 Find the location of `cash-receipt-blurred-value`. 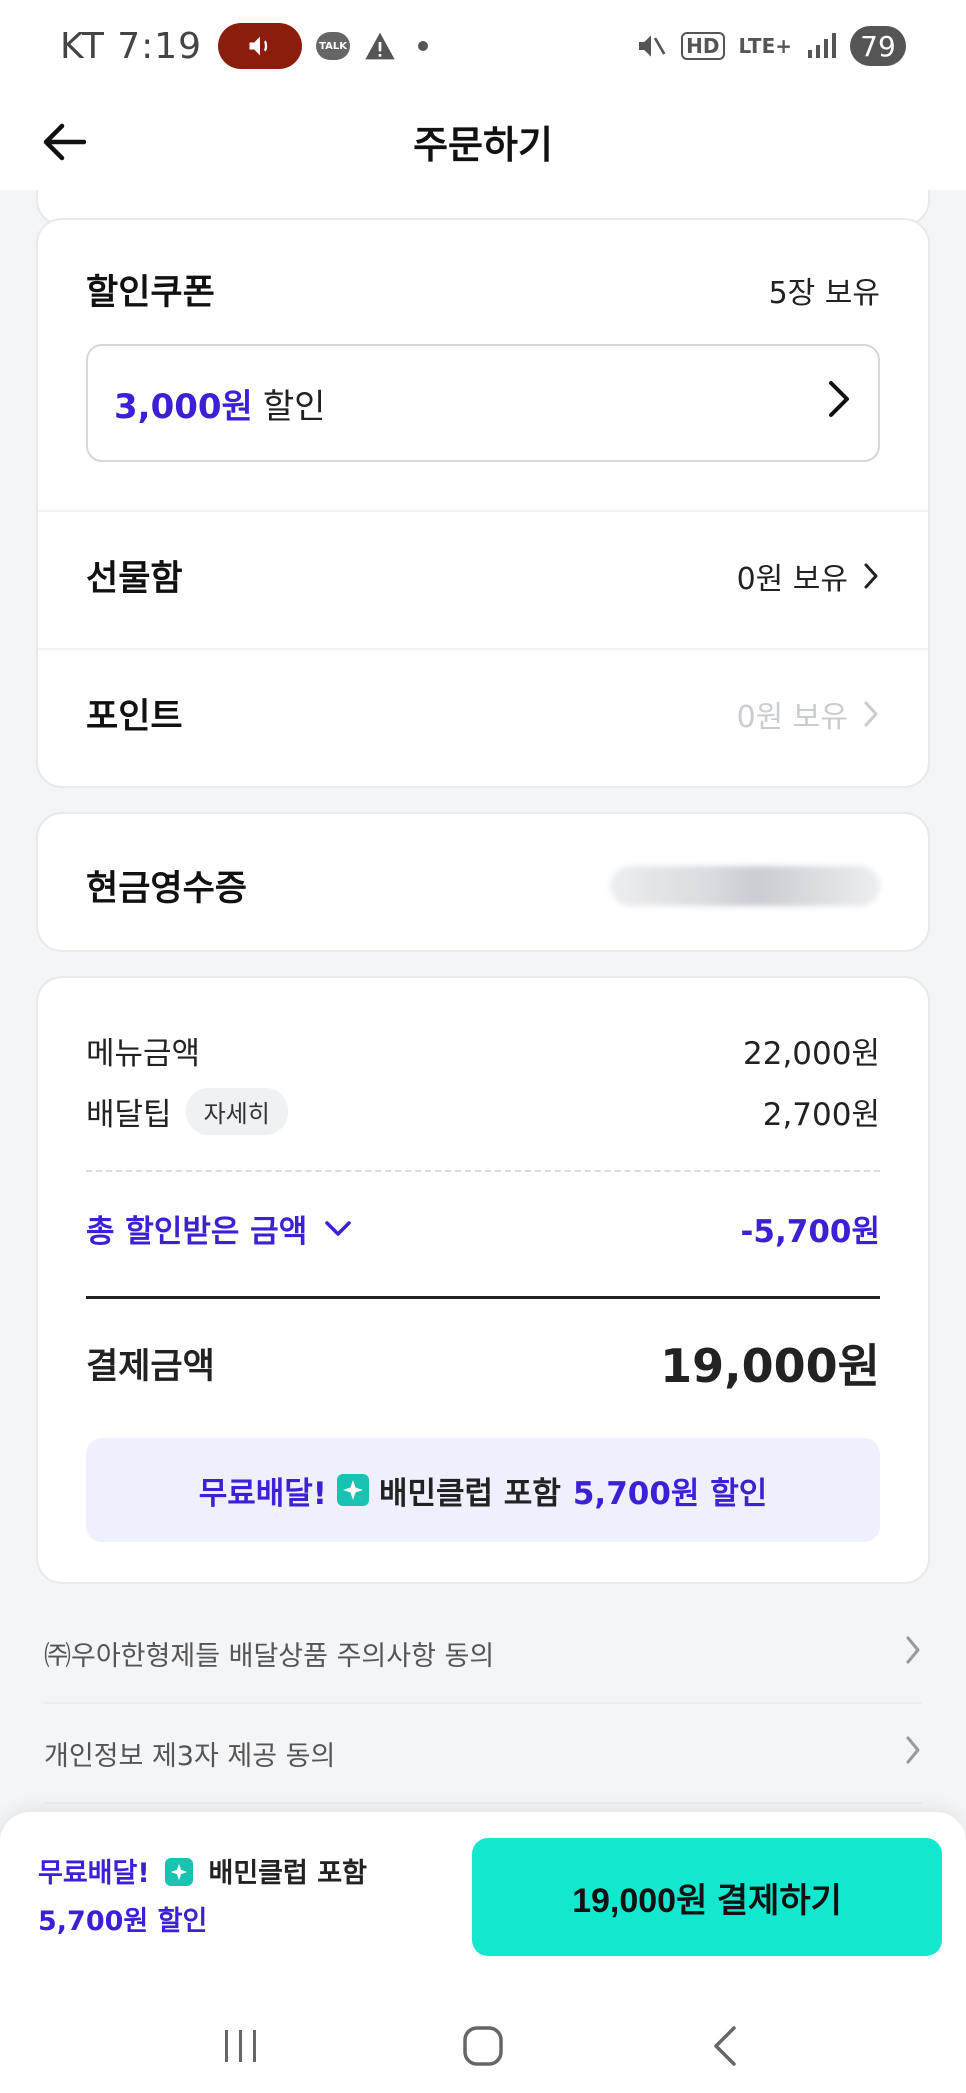

cash-receipt-blurred-value is located at coordinates (745, 885).